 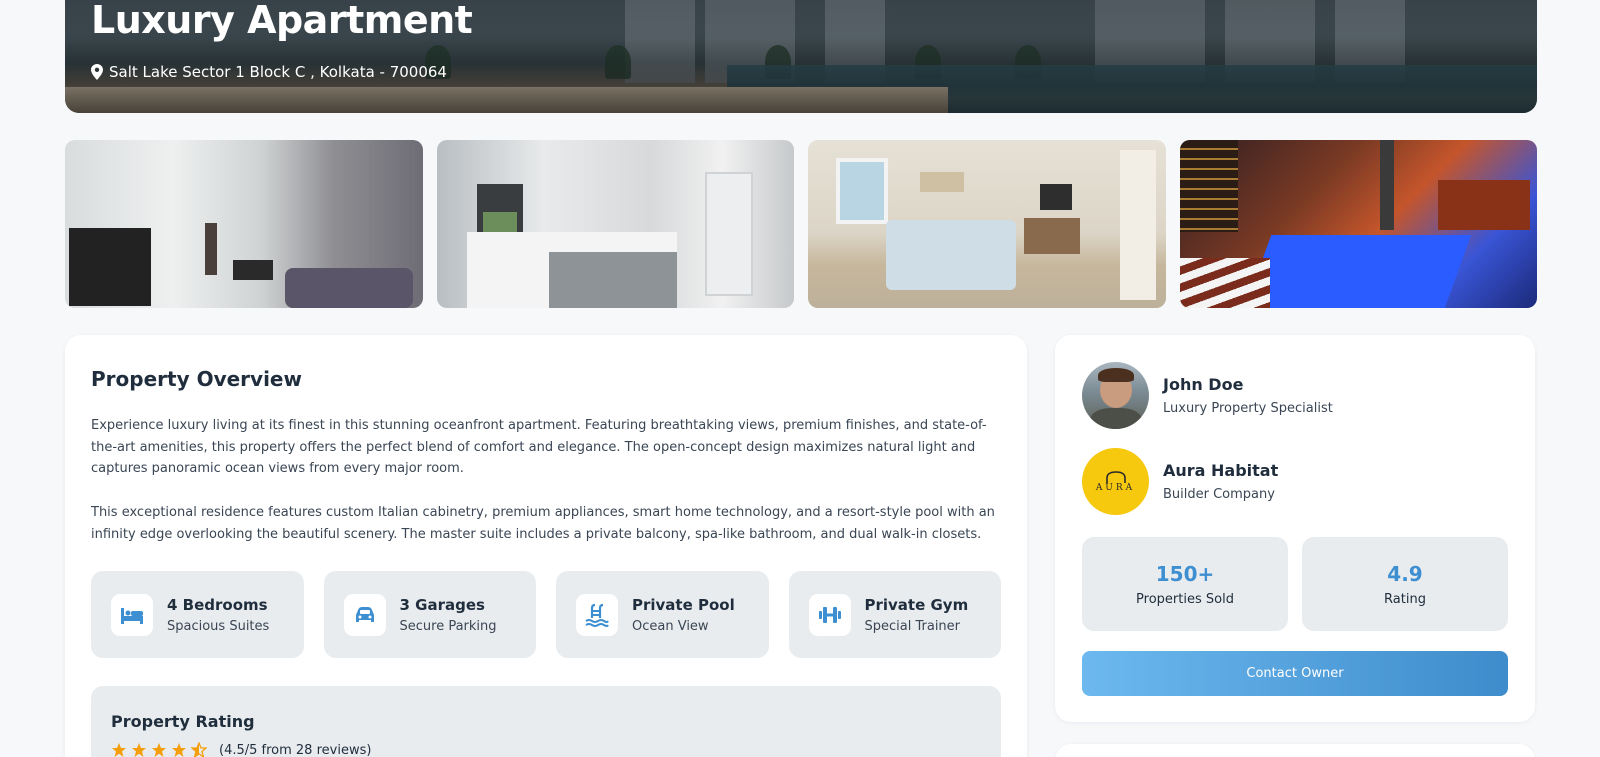 I want to click on feature-pool: Private Pool Ocean View, so click(x=662, y=614).